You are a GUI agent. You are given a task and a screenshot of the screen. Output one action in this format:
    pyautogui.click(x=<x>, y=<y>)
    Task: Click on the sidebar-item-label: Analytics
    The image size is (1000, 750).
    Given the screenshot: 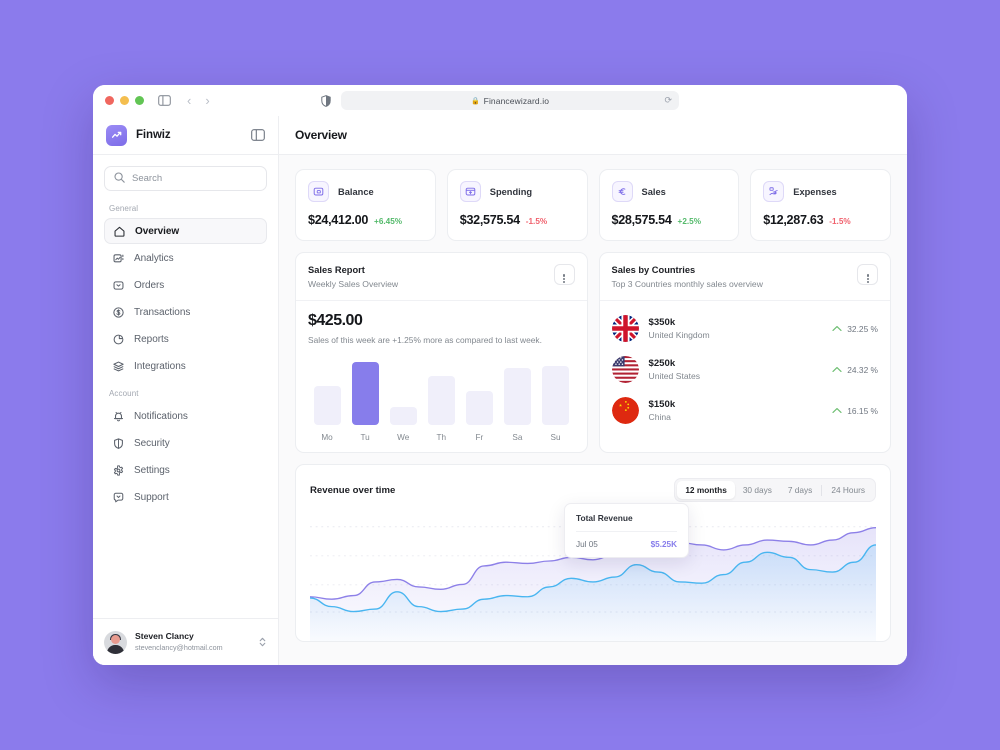 What is the action you would take?
    pyautogui.click(x=154, y=258)
    